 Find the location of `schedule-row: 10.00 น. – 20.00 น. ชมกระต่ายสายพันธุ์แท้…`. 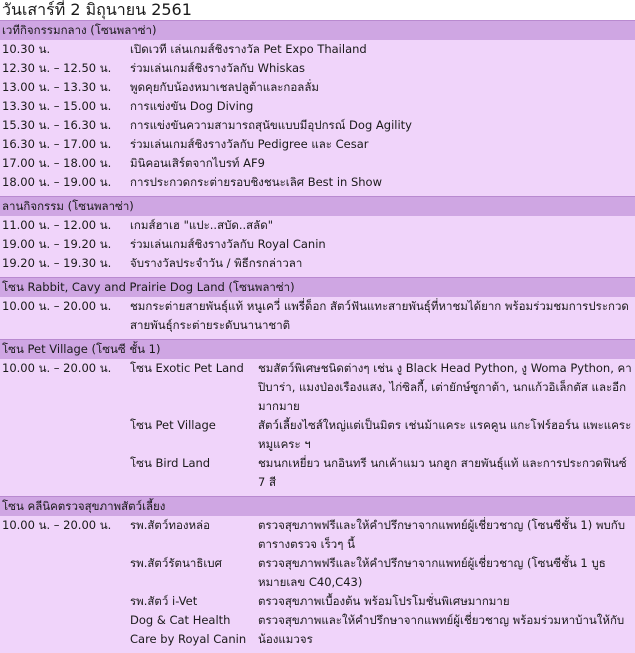

schedule-row: 10.00 น. – 20.00 น. ชมกระต่ายสายพันธุ์แท้… is located at coordinates (317, 316).